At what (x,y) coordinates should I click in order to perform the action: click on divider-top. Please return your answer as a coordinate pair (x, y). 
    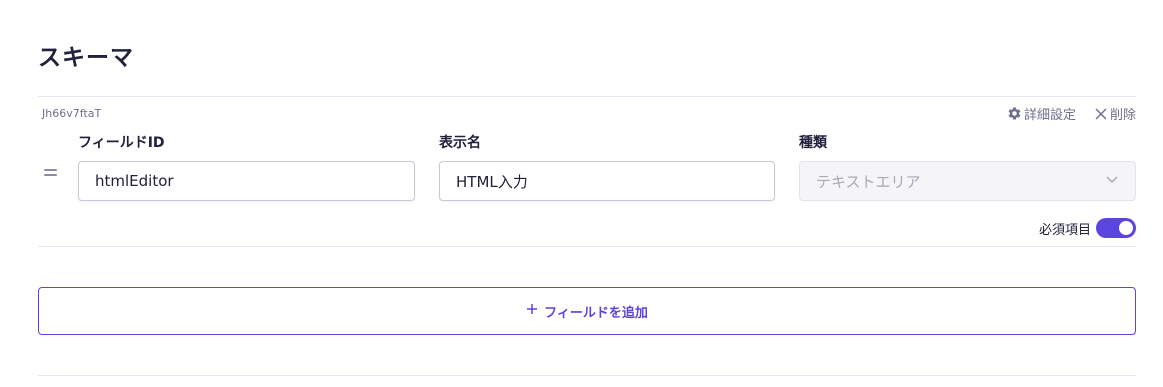
    Looking at the image, I should click on (587, 96).